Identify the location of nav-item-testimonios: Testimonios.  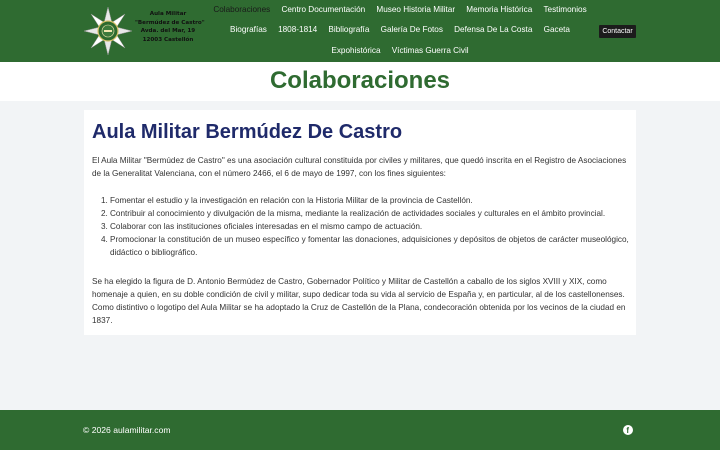
(565, 10).